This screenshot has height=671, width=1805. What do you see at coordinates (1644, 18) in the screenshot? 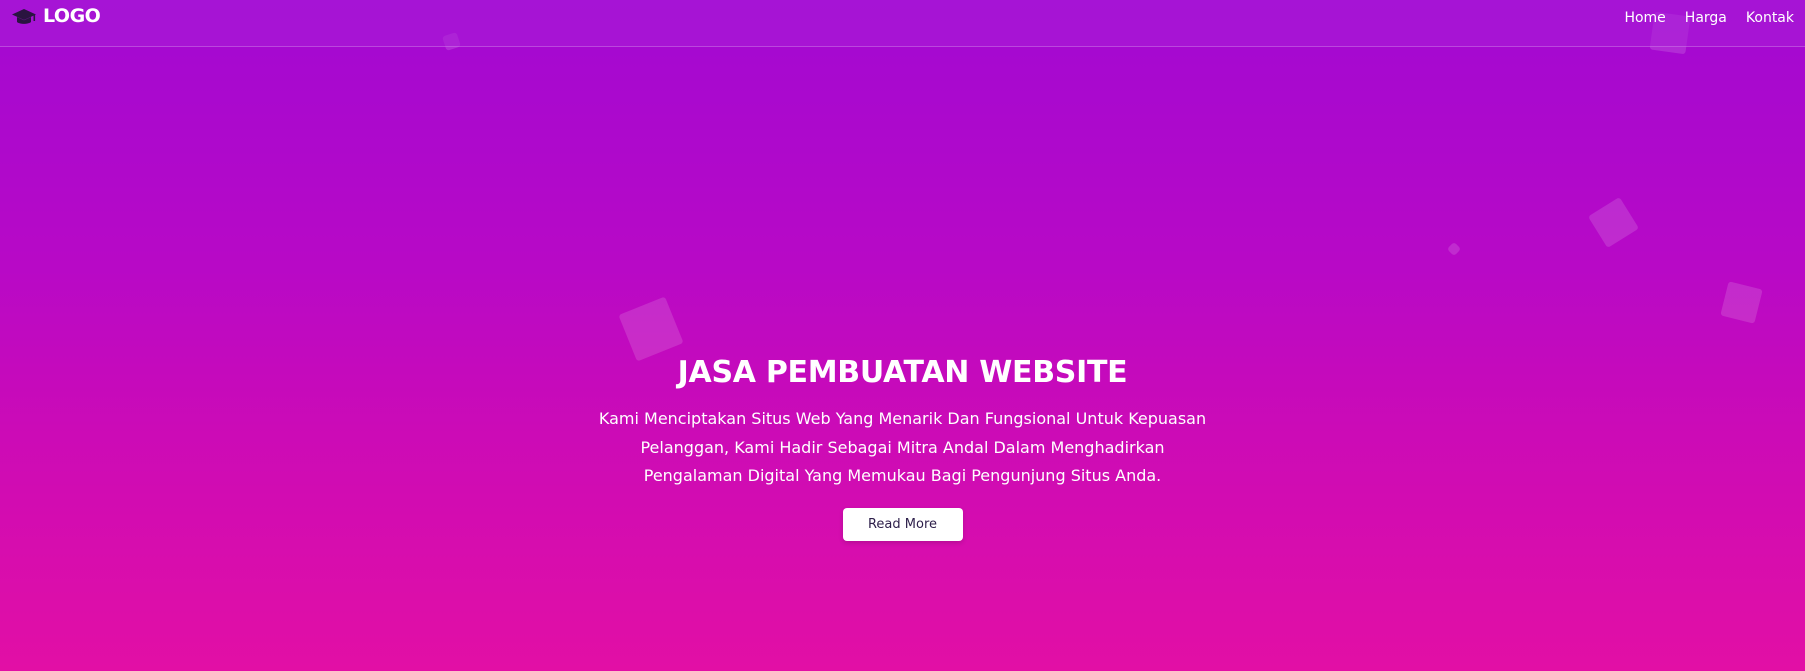
I see `nav-link-home: Home` at bounding box center [1644, 18].